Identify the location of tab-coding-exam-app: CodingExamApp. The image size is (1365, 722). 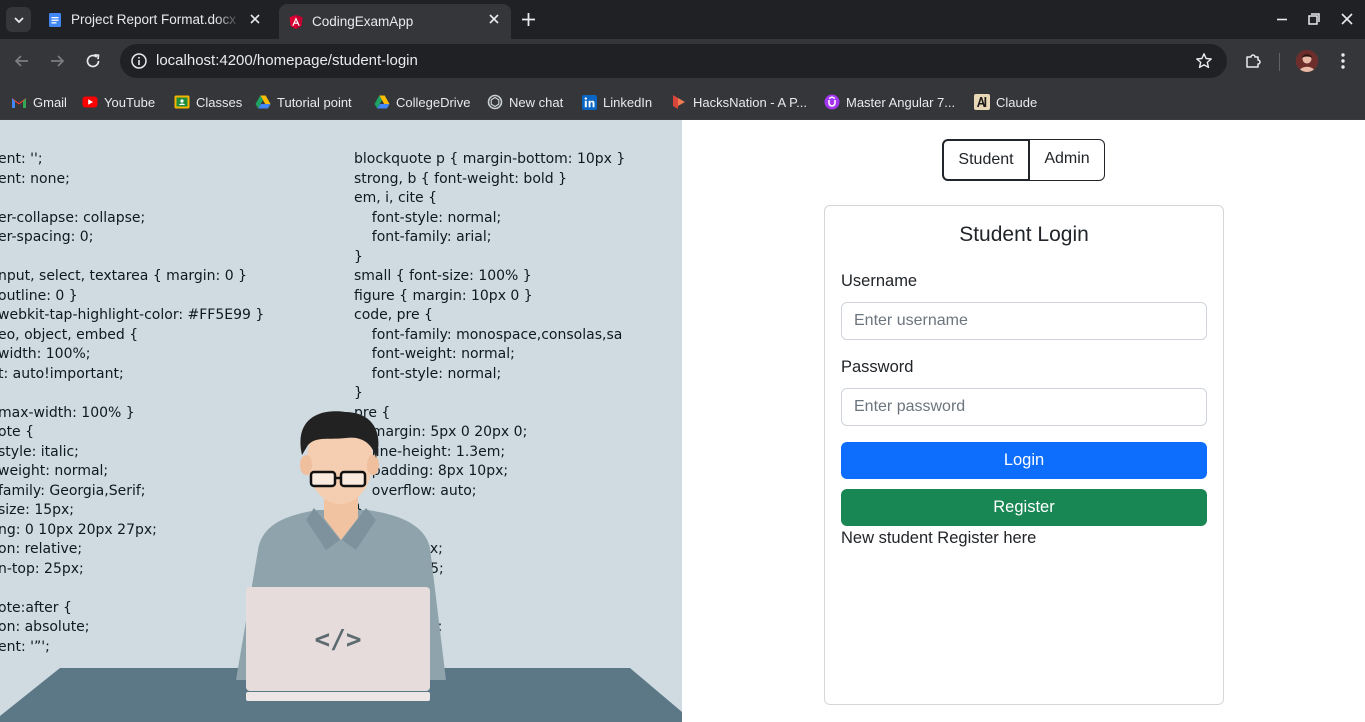
(395, 21).